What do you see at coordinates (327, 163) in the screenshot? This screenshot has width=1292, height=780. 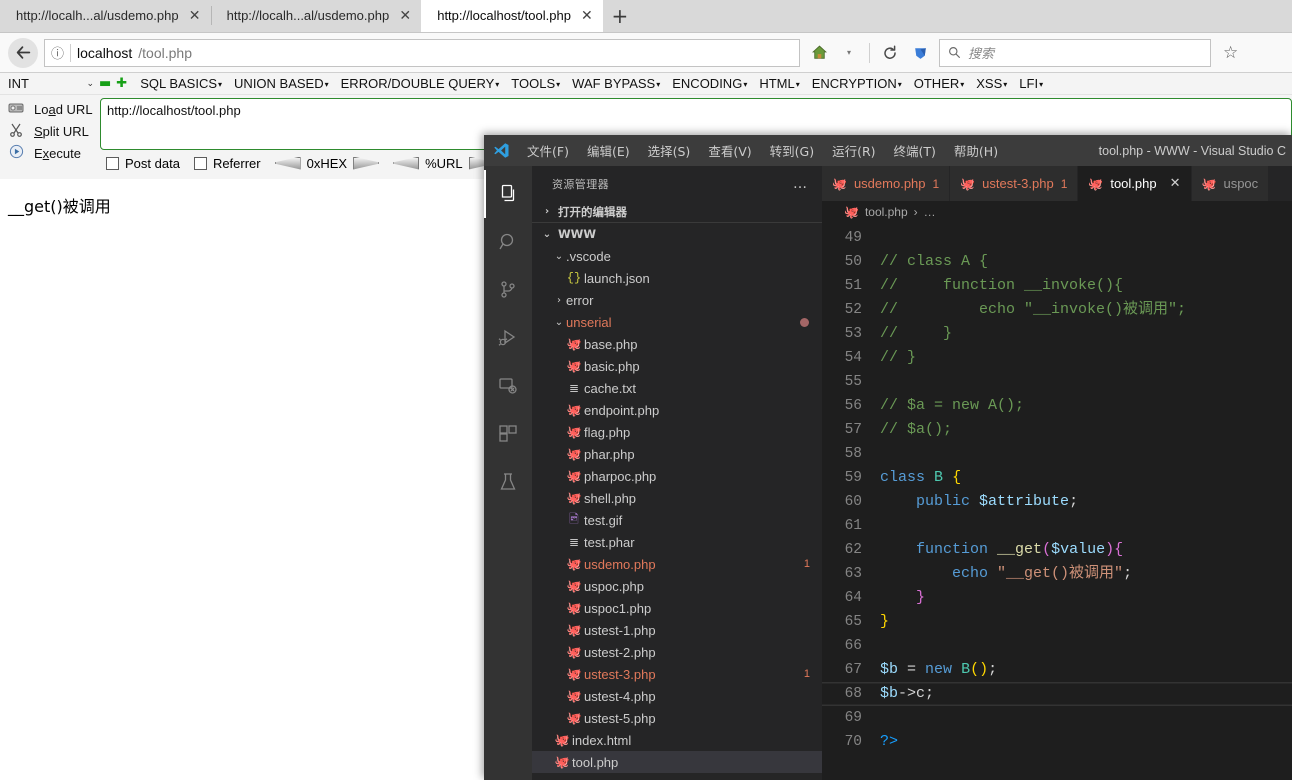 I see `hex-encode-group: 0xHEX` at bounding box center [327, 163].